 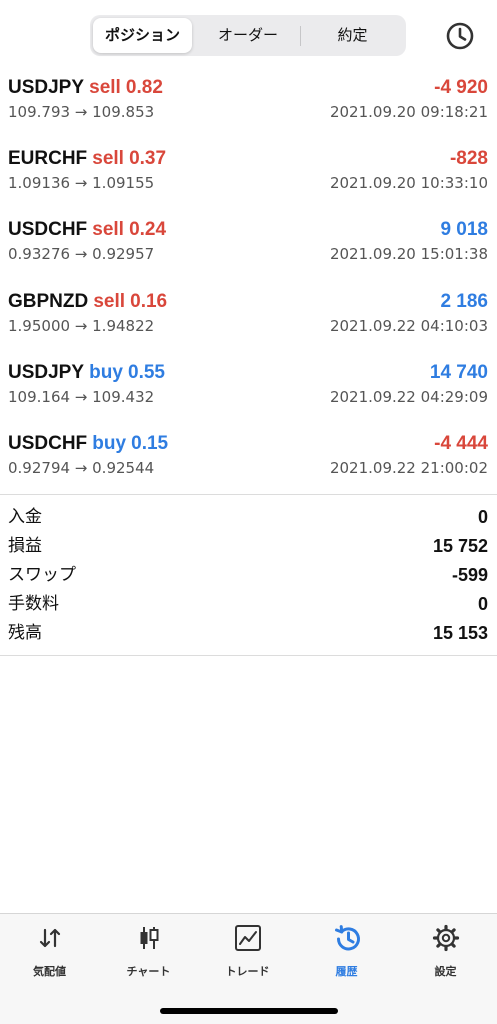 What do you see at coordinates (247, 971) in the screenshot?
I see `tab-label: トレード` at bounding box center [247, 971].